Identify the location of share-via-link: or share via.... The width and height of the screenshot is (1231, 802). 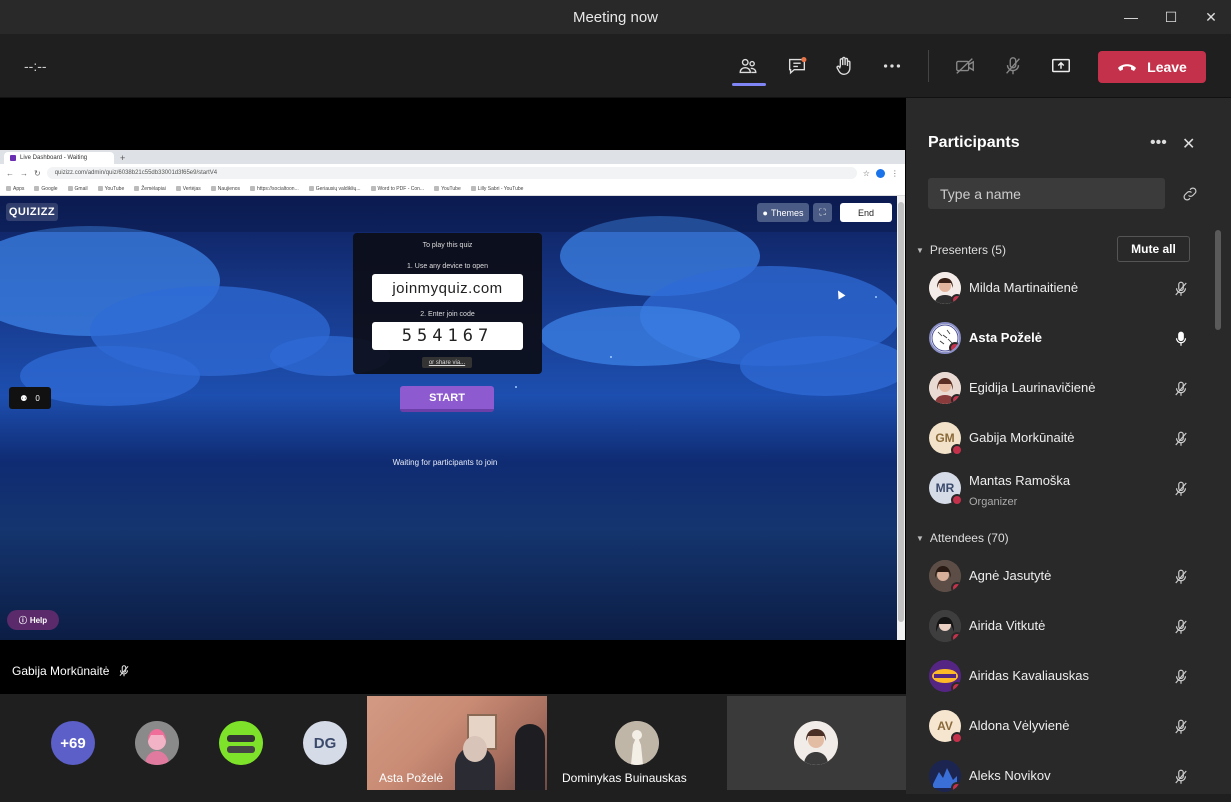
(447, 362).